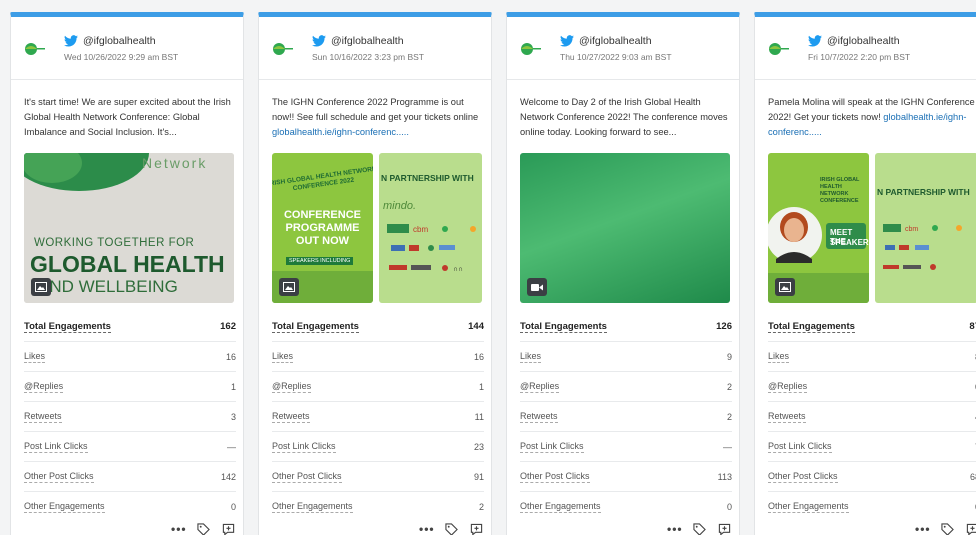 The image size is (976, 535). What do you see at coordinates (430, 228) in the screenshot?
I see `post-image-2: N PARTNERSHIP WITH mindo. cbm ∩∩` at bounding box center [430, 228].